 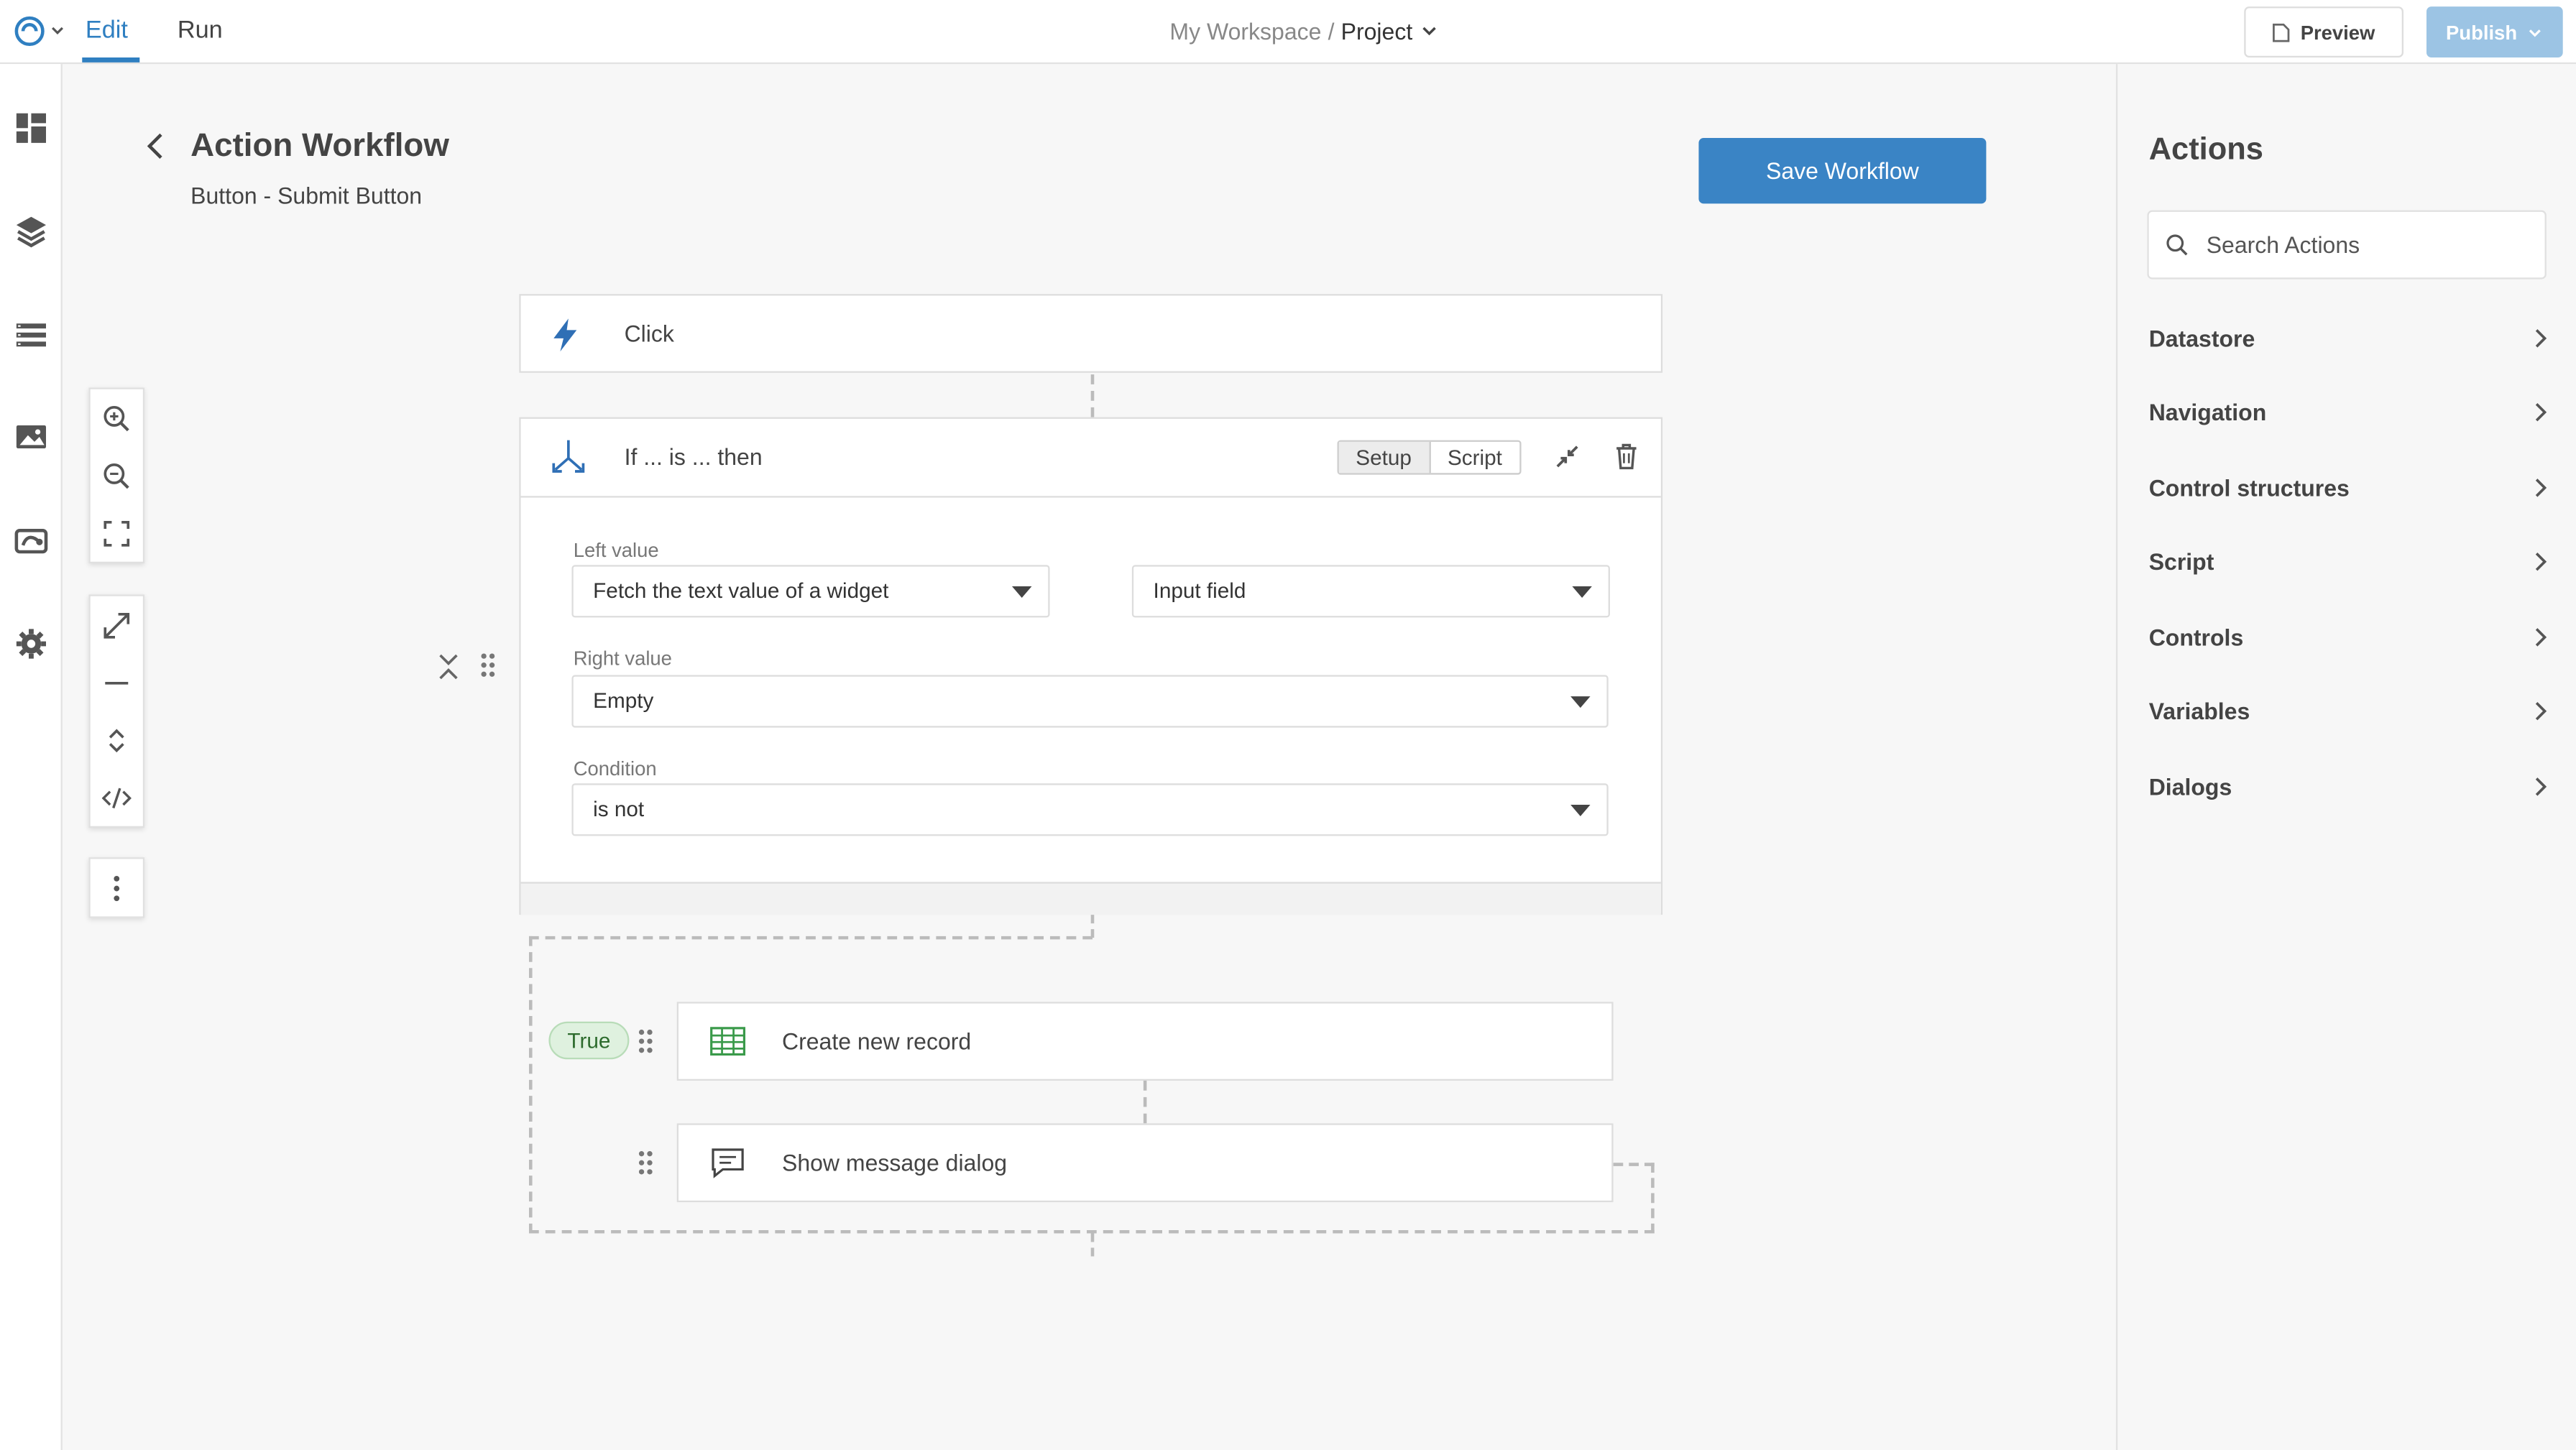 What do you see at coordinates (31, 437) in the screenshot?
I see `image-icon` at bounding box center [31, 437].